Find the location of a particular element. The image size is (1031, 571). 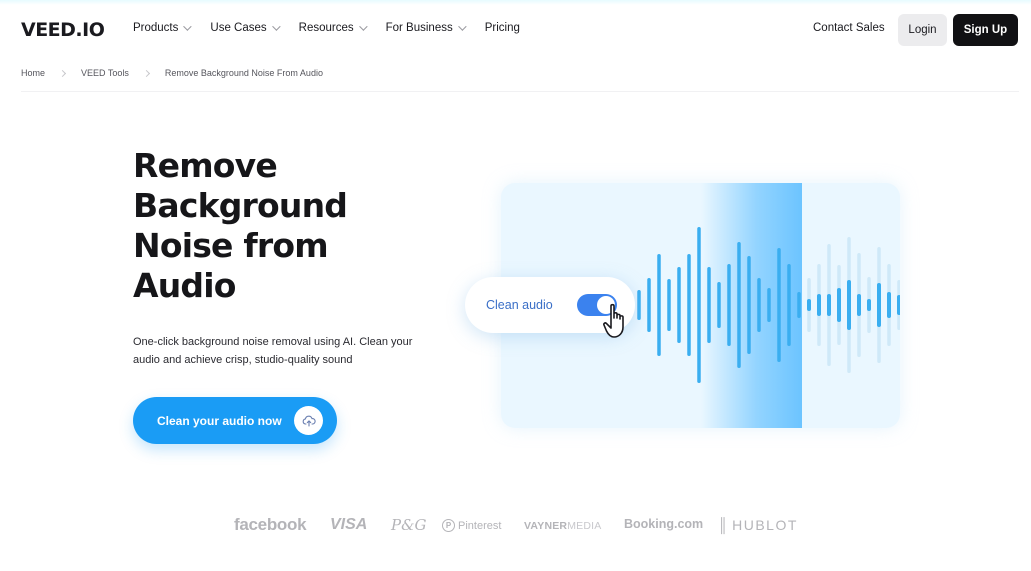

title-line: Audio is located at coordinates (184, 285).